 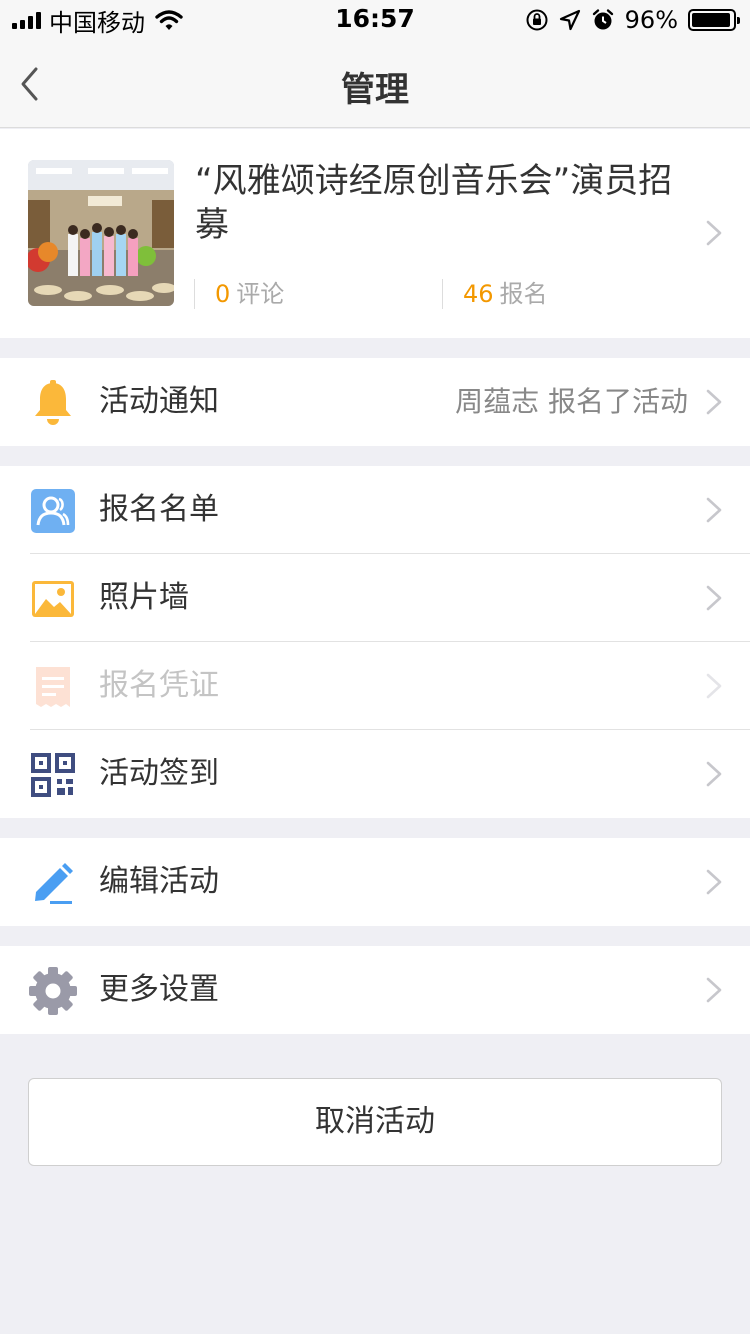 What do you see at coordinates (159, 773) in the screenshot?
I see `menu-item-checkin-label: 活动签到` at bounding box center [159, 773].